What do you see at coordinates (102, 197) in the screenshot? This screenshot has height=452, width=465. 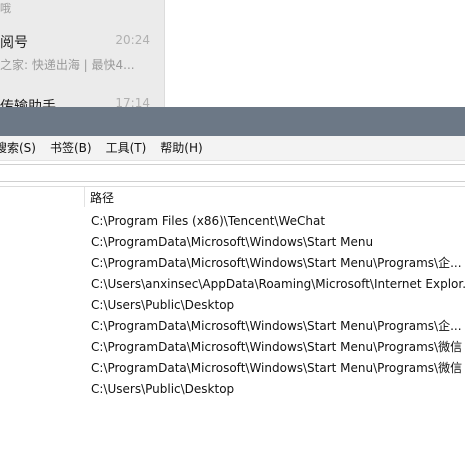 I see `column-header-path: 路径` at bounding box center [102, 197].